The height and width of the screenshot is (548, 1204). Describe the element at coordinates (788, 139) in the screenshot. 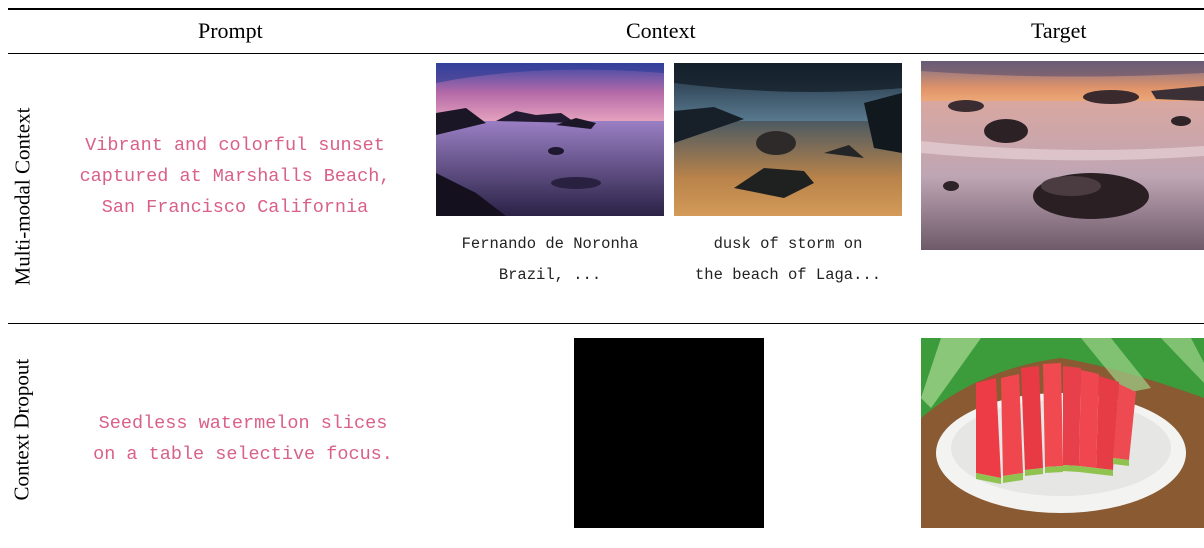

I see `context-image-stormy-dusk` at that location.